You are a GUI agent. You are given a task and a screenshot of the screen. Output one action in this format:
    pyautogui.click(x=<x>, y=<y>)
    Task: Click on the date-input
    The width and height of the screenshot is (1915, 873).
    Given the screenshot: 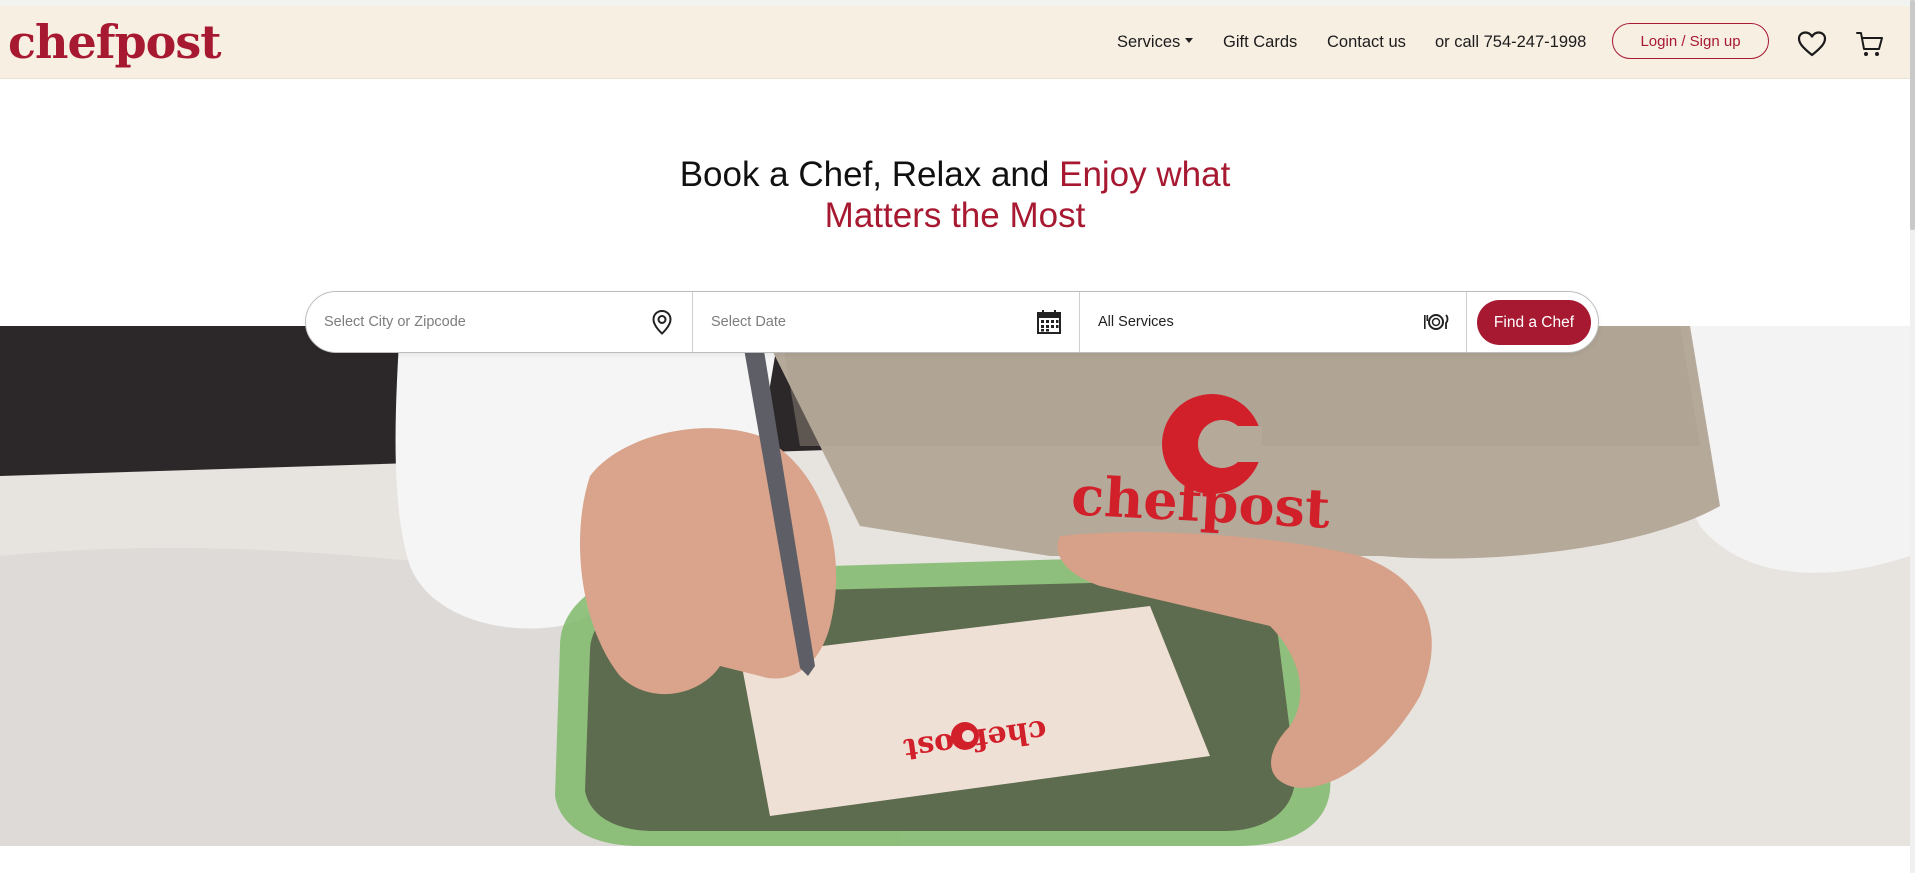 What is the action you would take?
    pyautogui.click(x=861, y=322)
    